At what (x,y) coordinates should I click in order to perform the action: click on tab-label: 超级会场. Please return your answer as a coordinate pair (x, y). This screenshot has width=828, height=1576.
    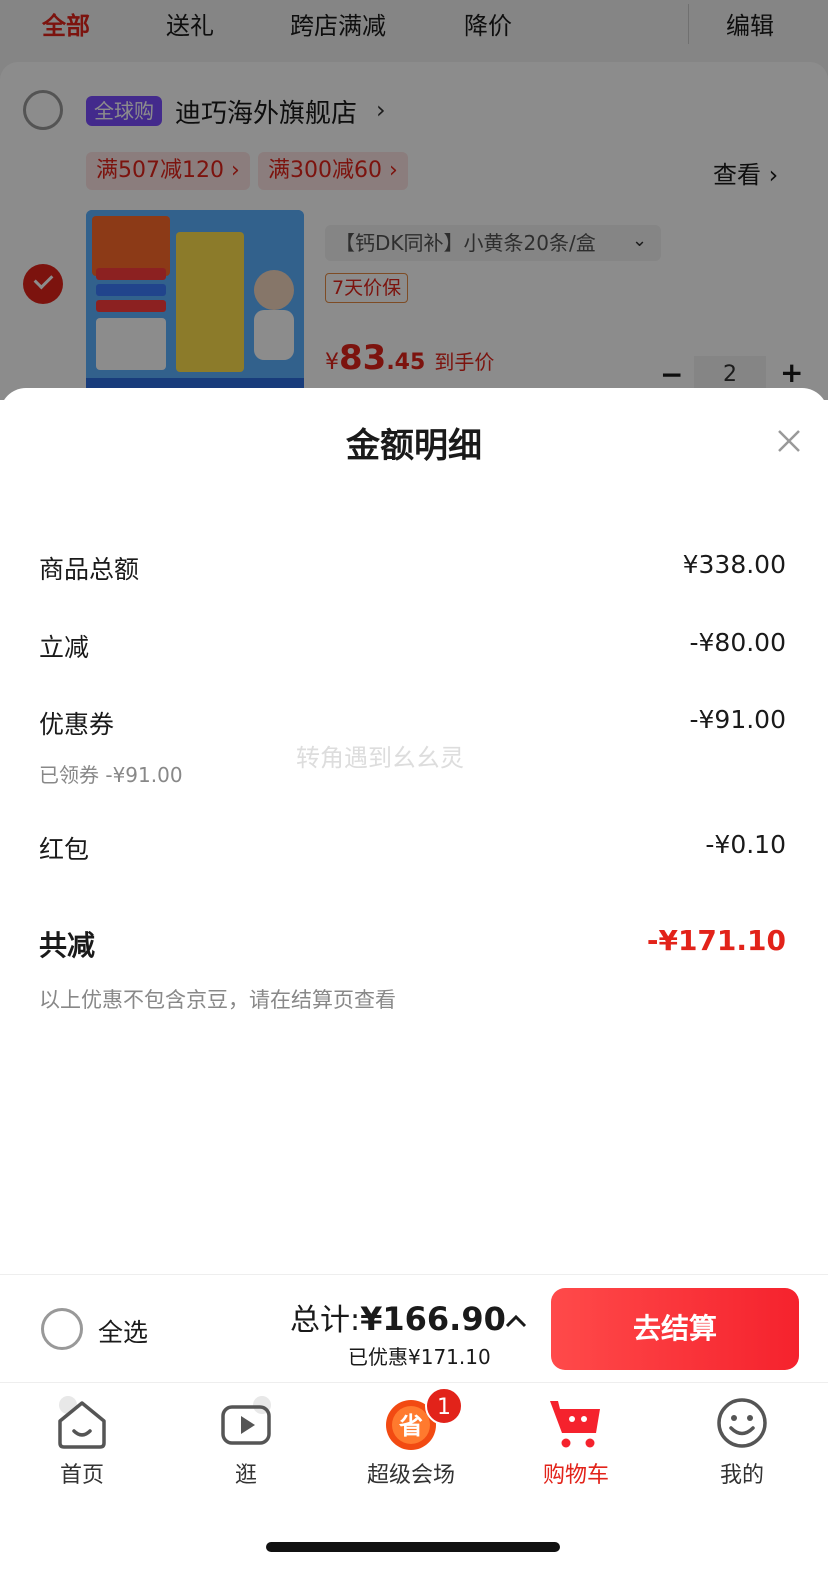
    Looking at the image, I should click on (410, 1475).